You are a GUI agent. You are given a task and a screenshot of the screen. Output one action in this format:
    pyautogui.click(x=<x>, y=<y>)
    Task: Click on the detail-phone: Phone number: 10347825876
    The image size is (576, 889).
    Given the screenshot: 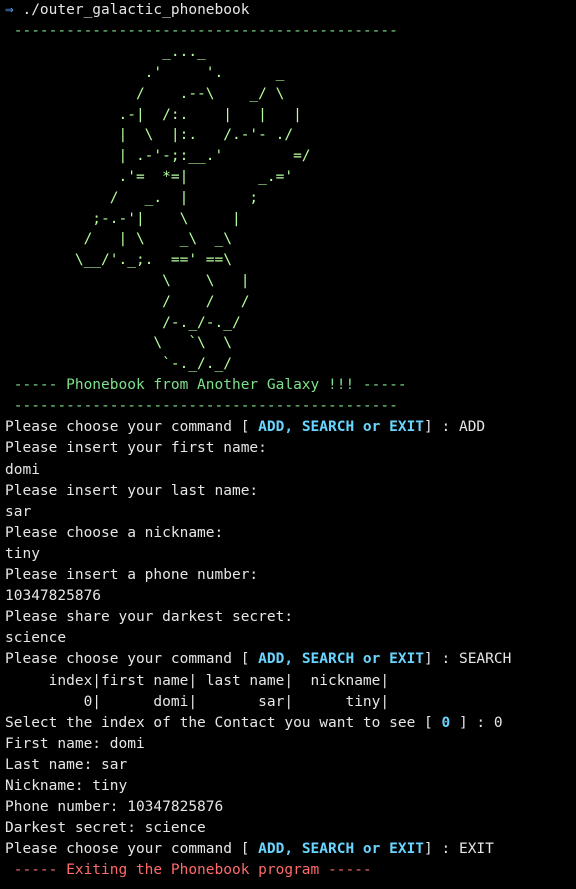 What is the action you would take?
    pyautogui.click(x=114, y=807)
    